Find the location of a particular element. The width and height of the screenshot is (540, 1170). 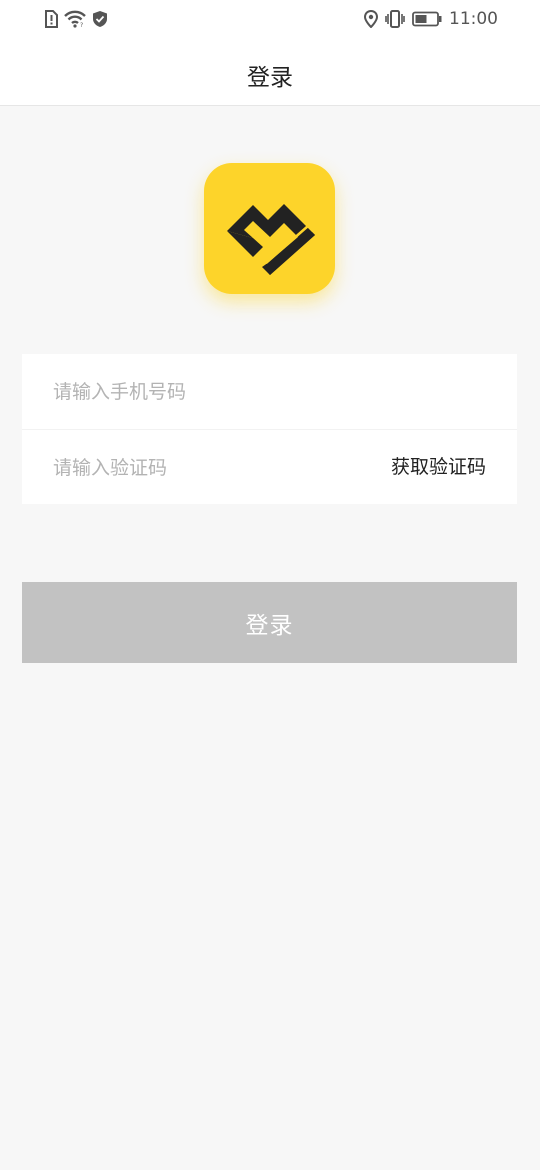

location-icon is located at coordinates (371, 19).